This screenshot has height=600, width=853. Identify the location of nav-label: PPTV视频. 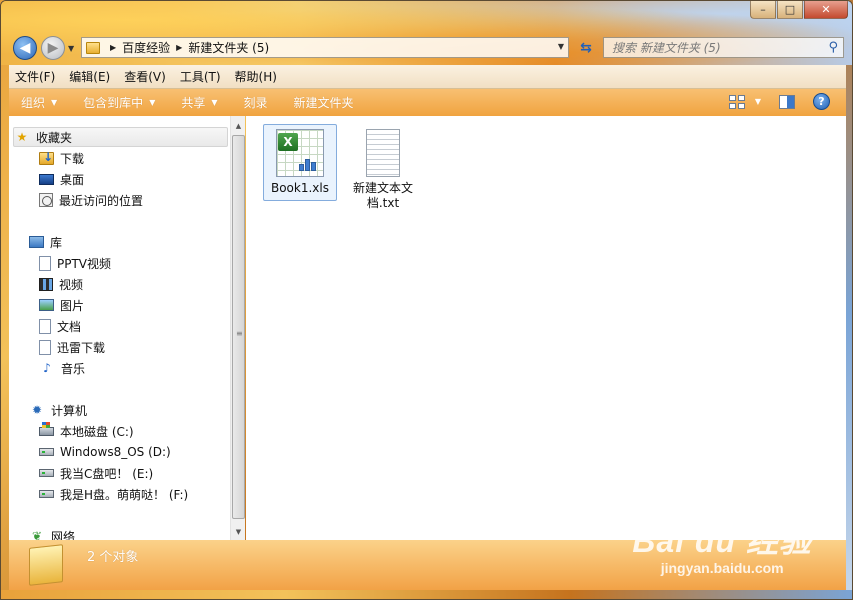
(84, 263).